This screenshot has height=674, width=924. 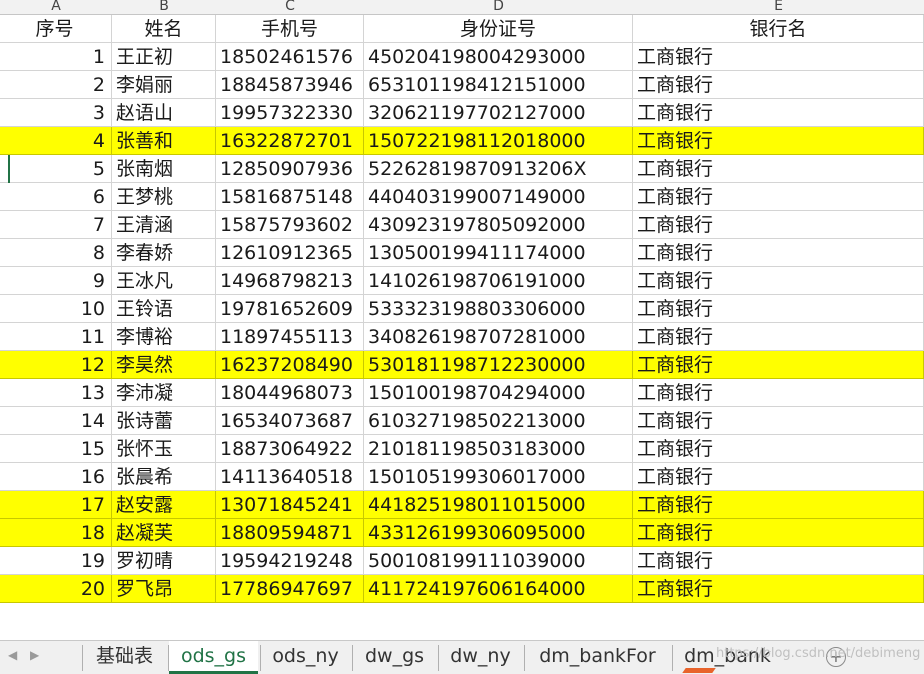 What do you see at coordinates (56, 505) in the screenshot?
I see `table-cell: 17` at bounding box center [56, 505].